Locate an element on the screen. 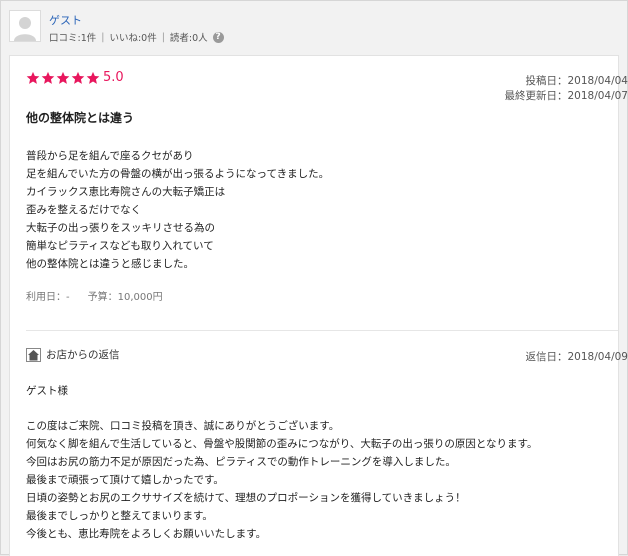 Image resolution: width=628 pixels, height=556 pixels. reply-line: 今後とも、恵比寿院をよろしくお願いいたします。 is located at coordinates (146, 534).